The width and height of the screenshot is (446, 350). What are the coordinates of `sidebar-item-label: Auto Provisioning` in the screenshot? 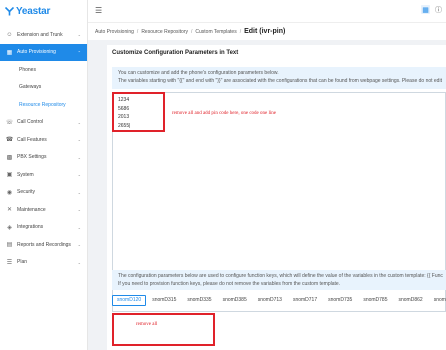 It's located at (36, 52).